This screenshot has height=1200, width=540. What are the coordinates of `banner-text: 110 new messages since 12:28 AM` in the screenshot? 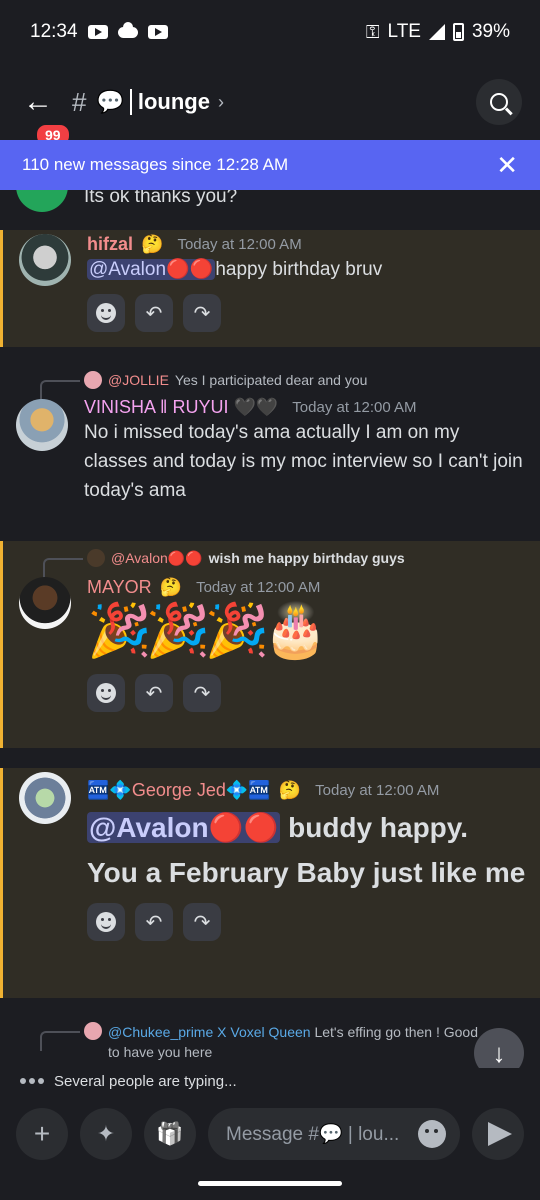 It's located at (155, 164).